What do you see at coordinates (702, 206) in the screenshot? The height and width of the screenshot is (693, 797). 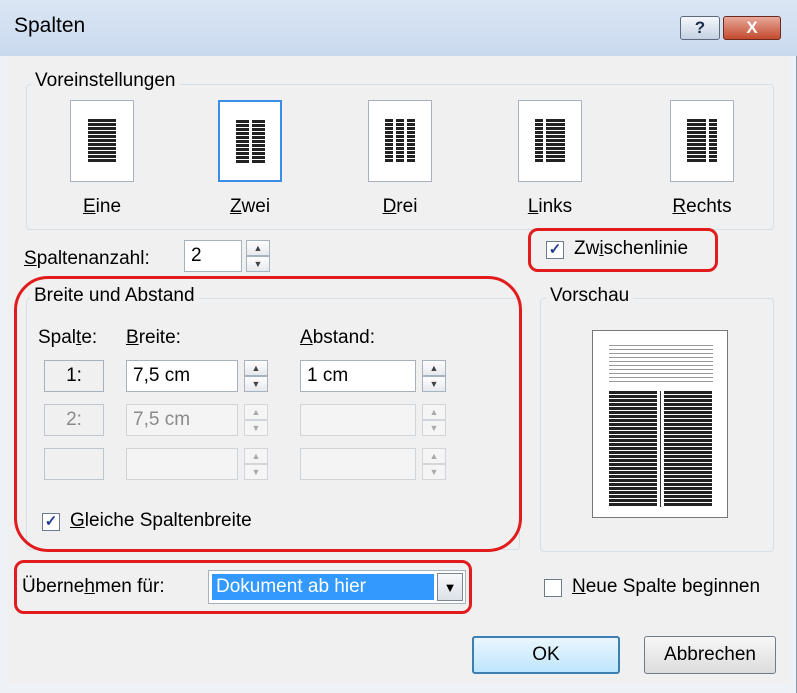 I see `preset-right-label: Rechts` at bounding box center [702, 206].